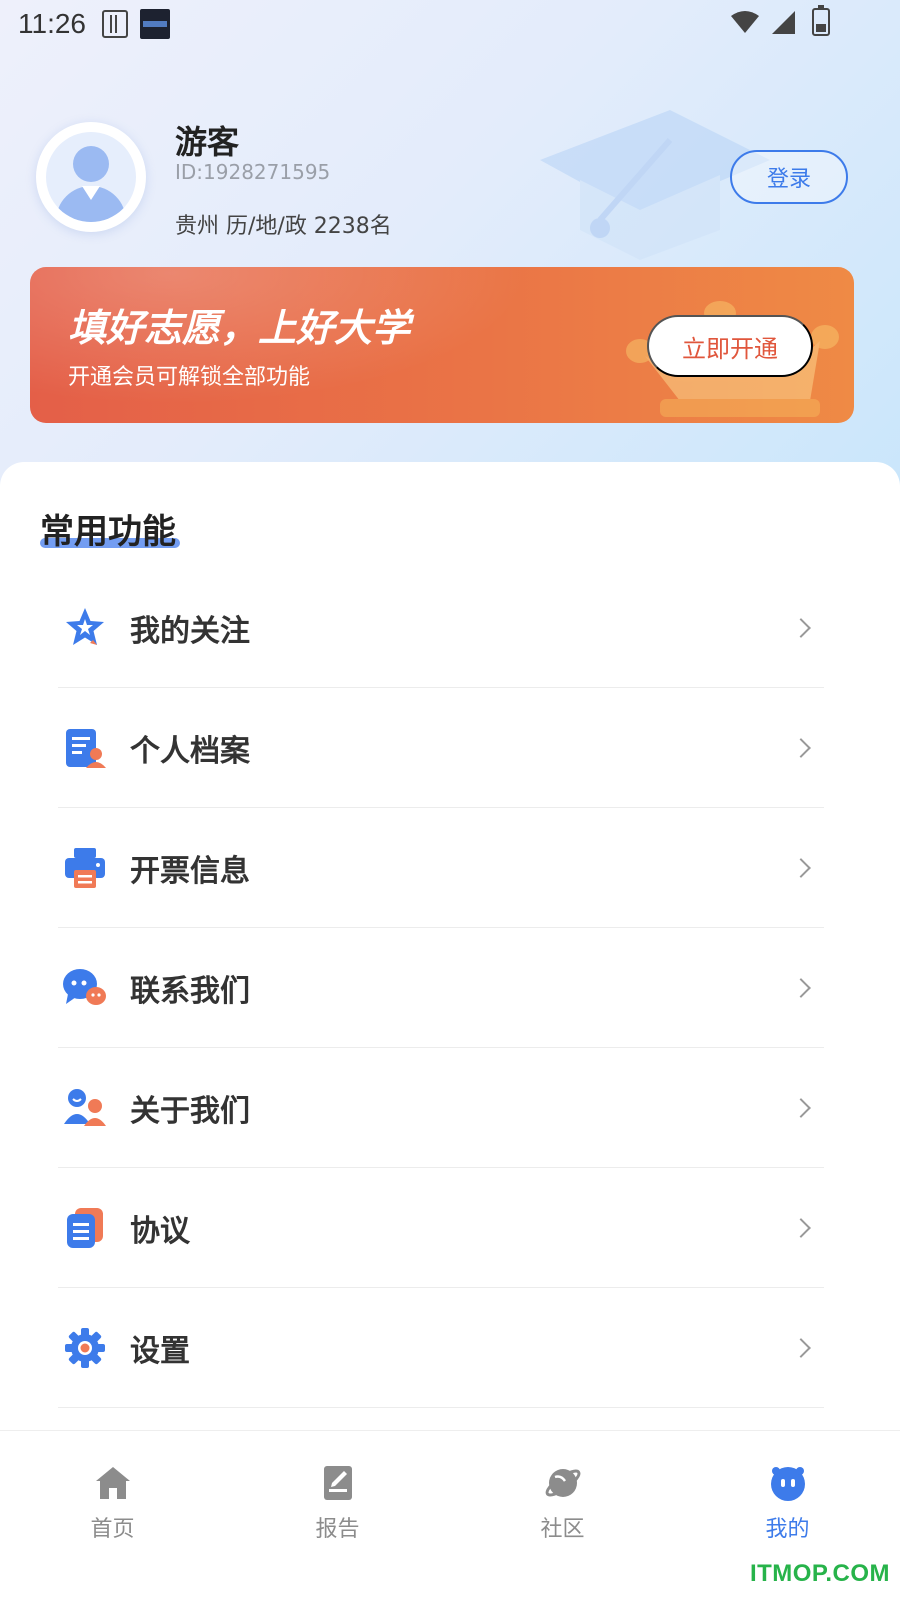  I want to click on wifi-icon, so click(745, 22).